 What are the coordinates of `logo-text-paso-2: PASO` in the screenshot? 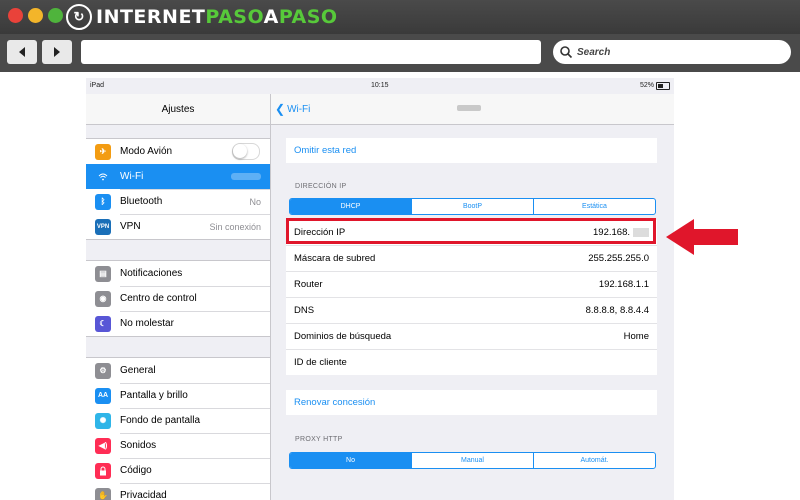 It's located at (308, 17).